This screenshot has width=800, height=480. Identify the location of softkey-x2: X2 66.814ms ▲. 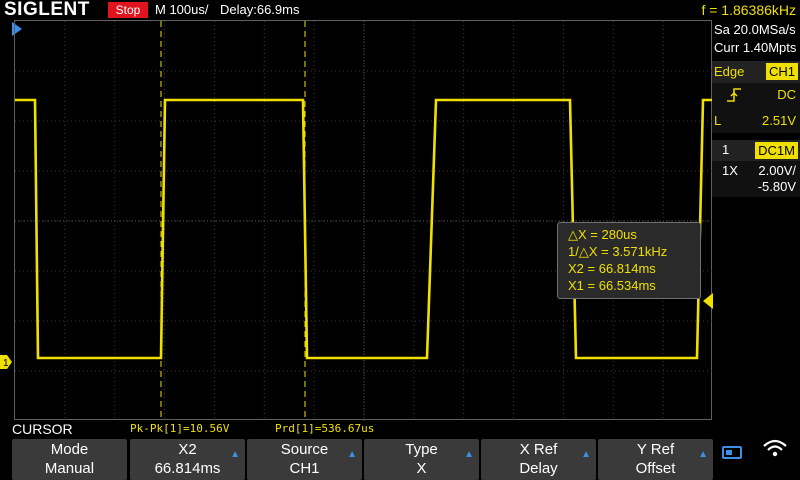
(187, 459).